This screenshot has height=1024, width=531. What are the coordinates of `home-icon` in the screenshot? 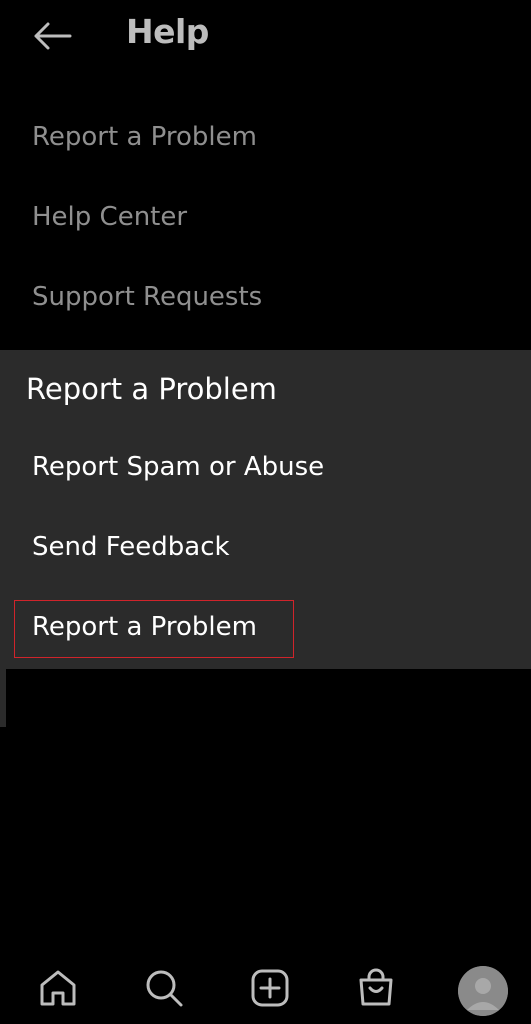 It's located at (58, 988).